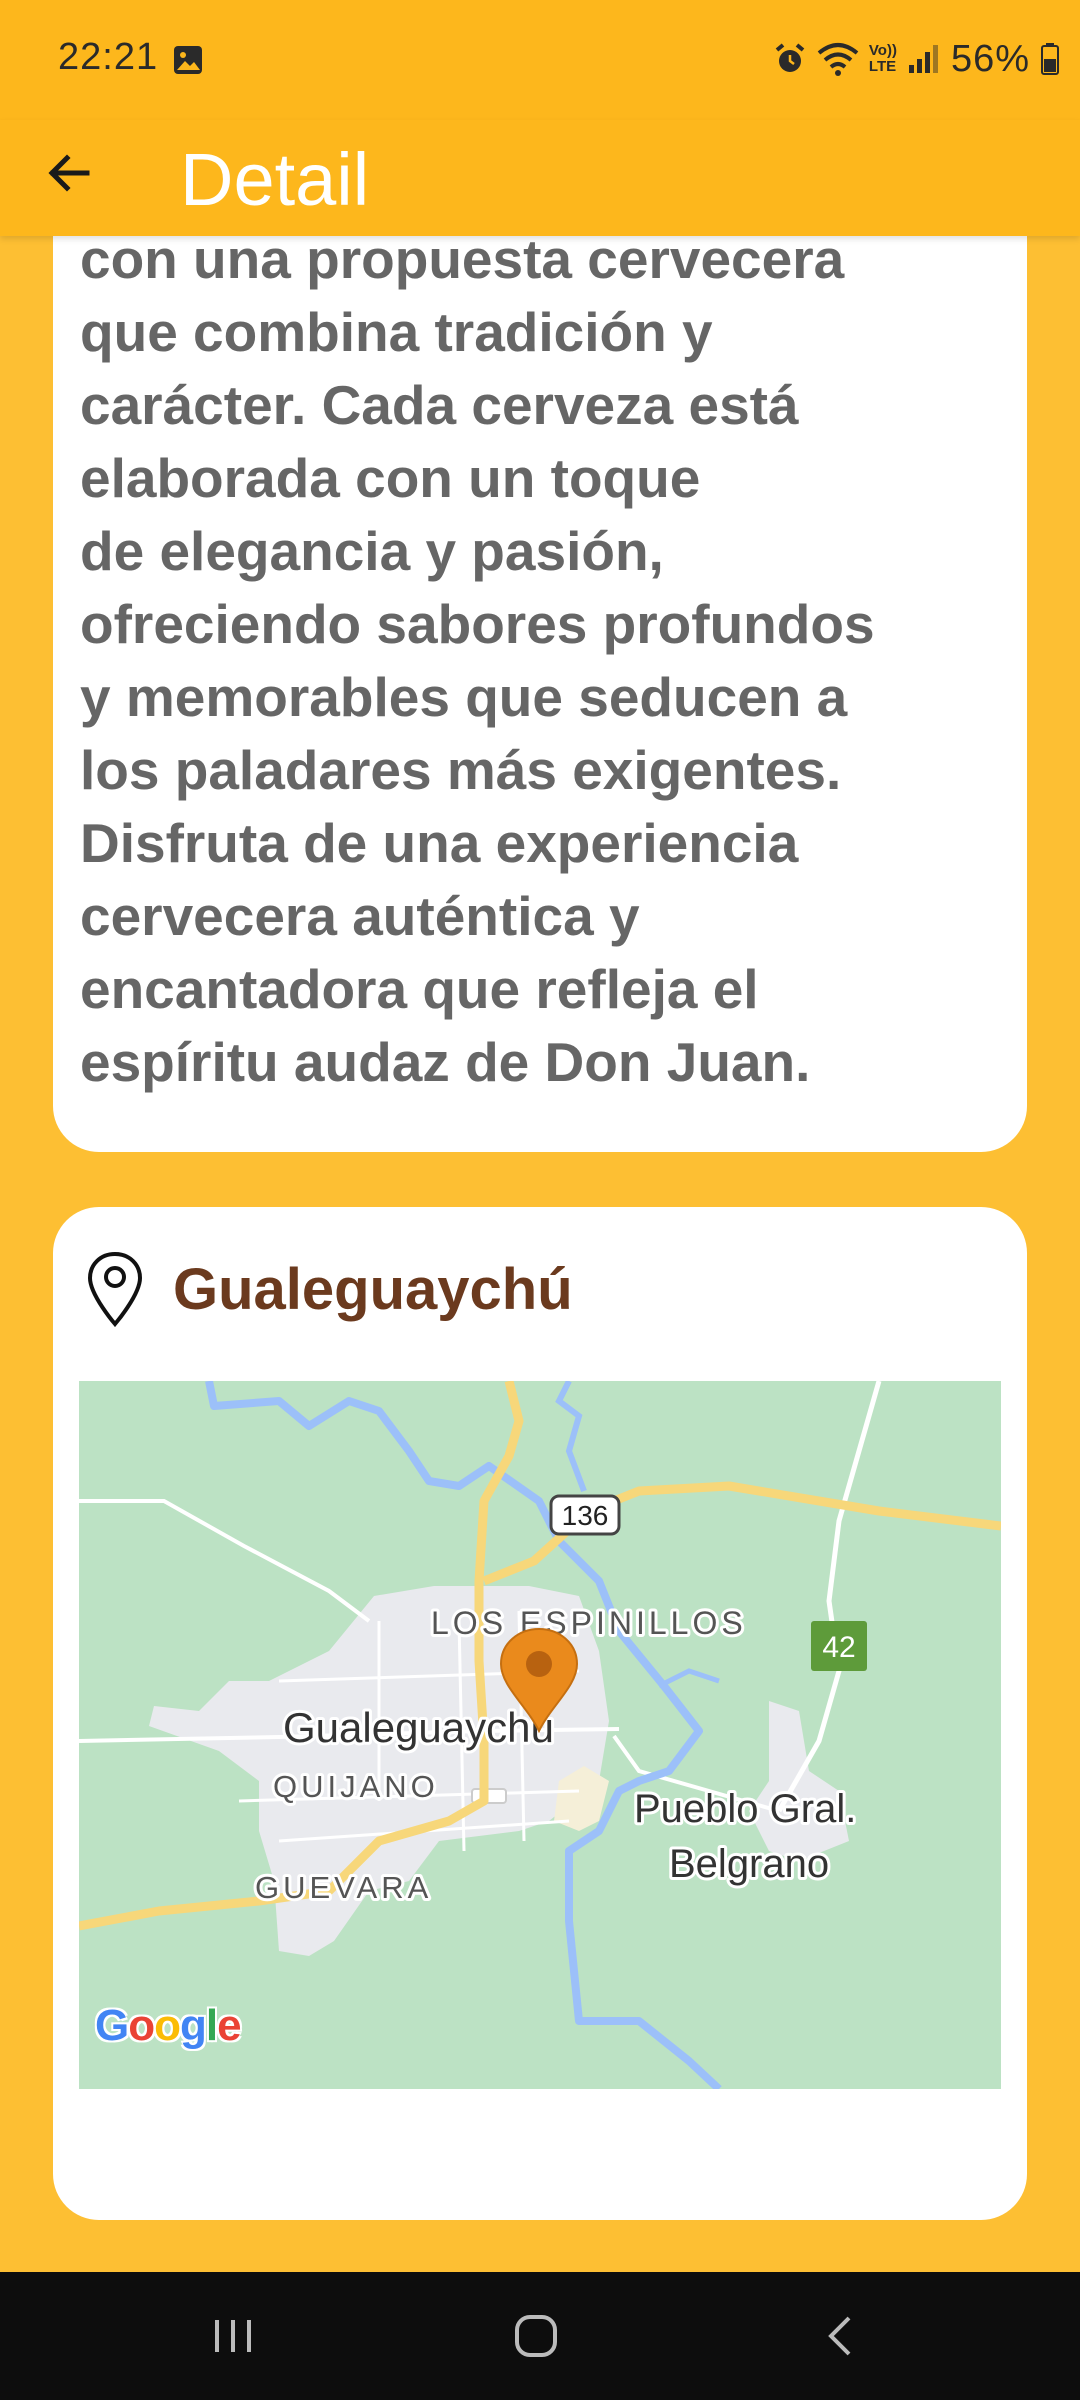  I want to click on status-time: 22:21, so click(108, 57).